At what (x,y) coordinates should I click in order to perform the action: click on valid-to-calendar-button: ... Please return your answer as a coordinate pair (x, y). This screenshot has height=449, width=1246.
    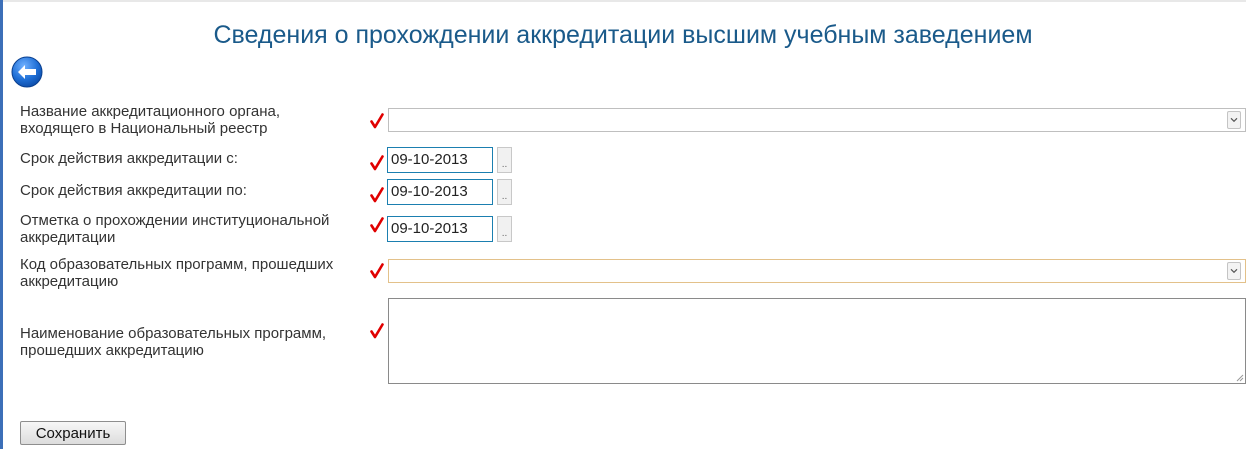
    Looking at the image, I should click on (504, 192).